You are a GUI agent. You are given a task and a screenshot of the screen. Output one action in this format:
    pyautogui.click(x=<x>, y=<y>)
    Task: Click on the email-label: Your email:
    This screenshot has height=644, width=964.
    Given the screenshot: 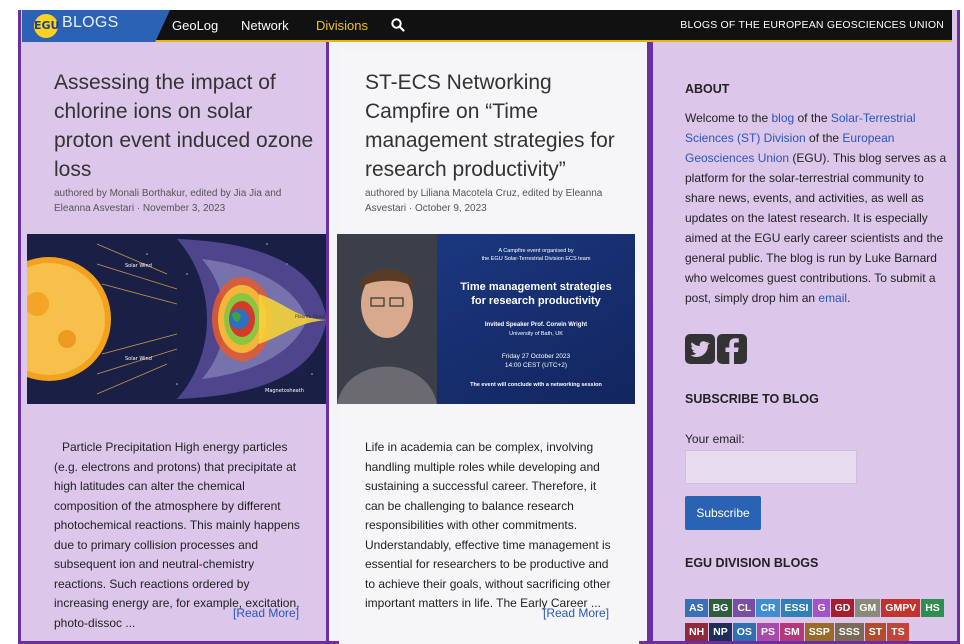 What is the action you would take?
    pyautogui.click(x=715, y=439)
    